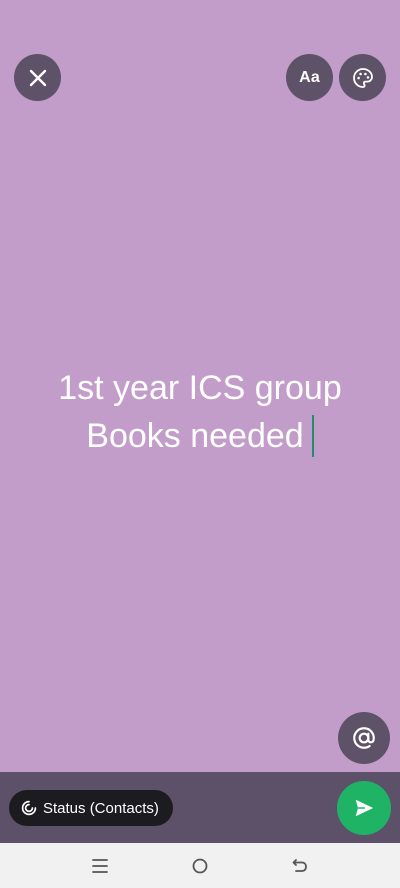  I want to click on home-button, so click(200, 866).